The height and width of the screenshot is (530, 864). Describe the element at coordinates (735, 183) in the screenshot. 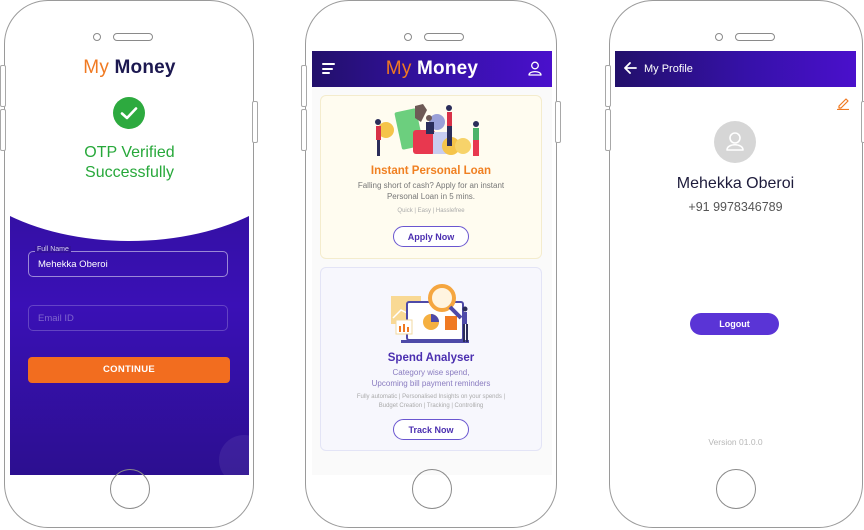

I see `profile-name: Mehekka Oberoi` at that location.